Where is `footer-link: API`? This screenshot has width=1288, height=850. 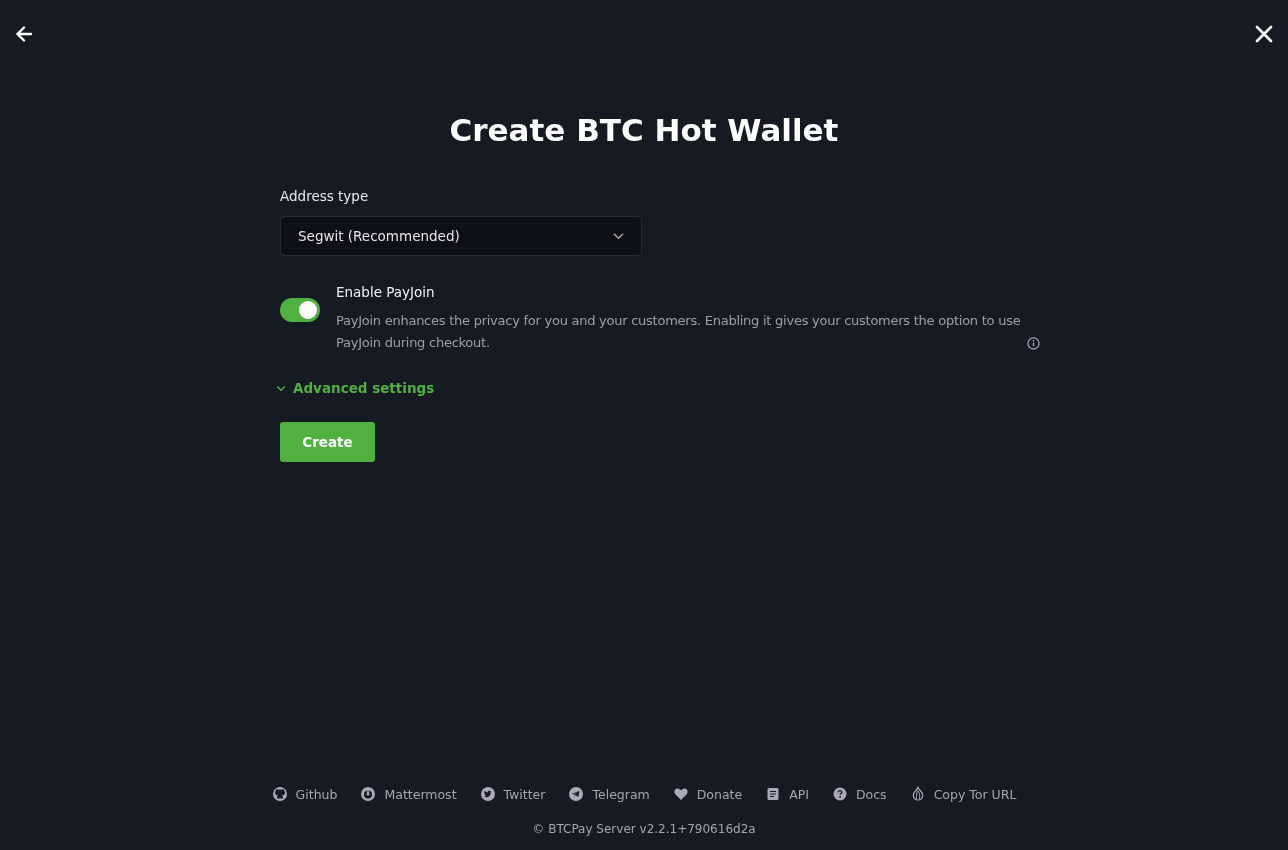
footer-link: API is located at coordinates (799, 794).